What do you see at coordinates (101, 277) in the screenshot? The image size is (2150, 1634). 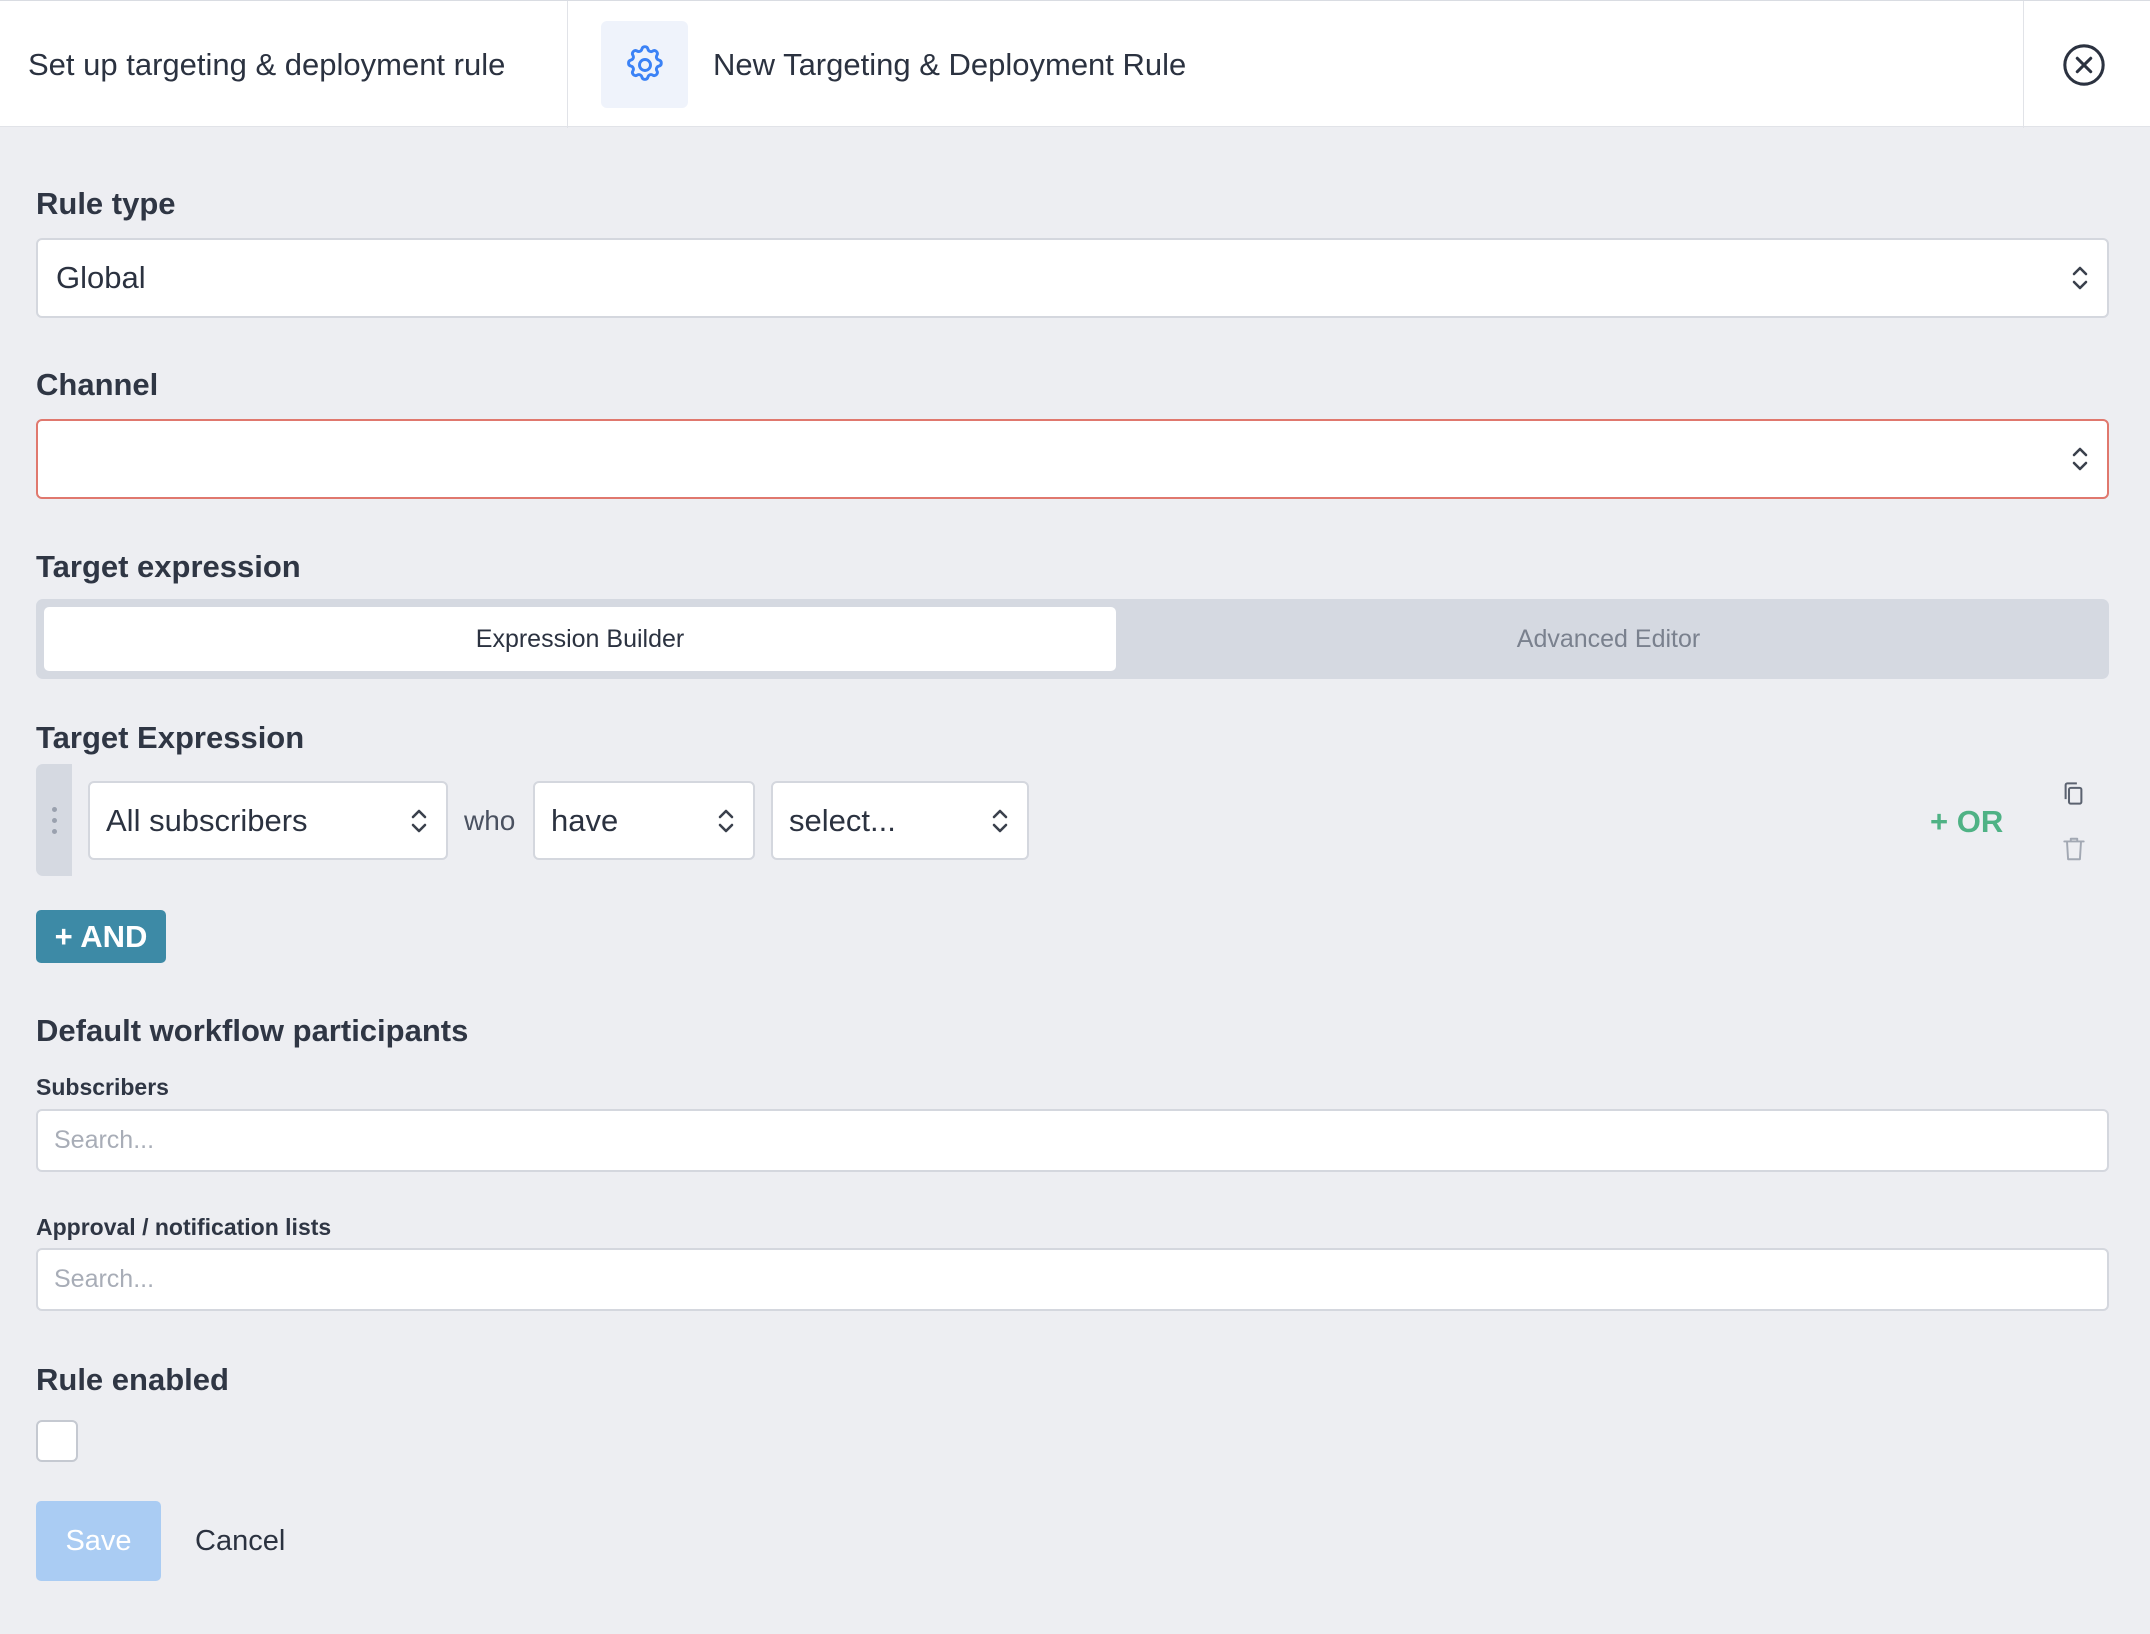 I see `rule-type-value: Global` at bounding box center [101, 277].